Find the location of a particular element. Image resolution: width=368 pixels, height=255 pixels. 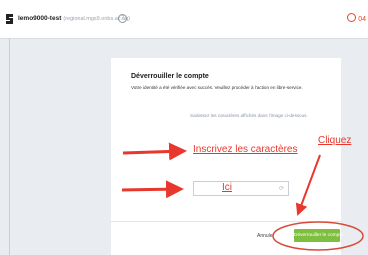

session-timer: 04 is located at coordinates (356, 18).